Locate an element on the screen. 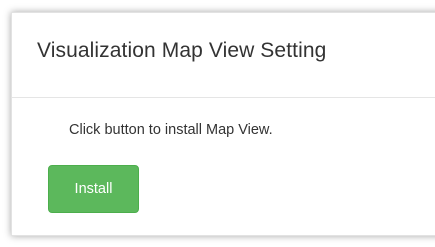 The image size is (435, 247). install-button: Install is located at coordinates (93, 189).